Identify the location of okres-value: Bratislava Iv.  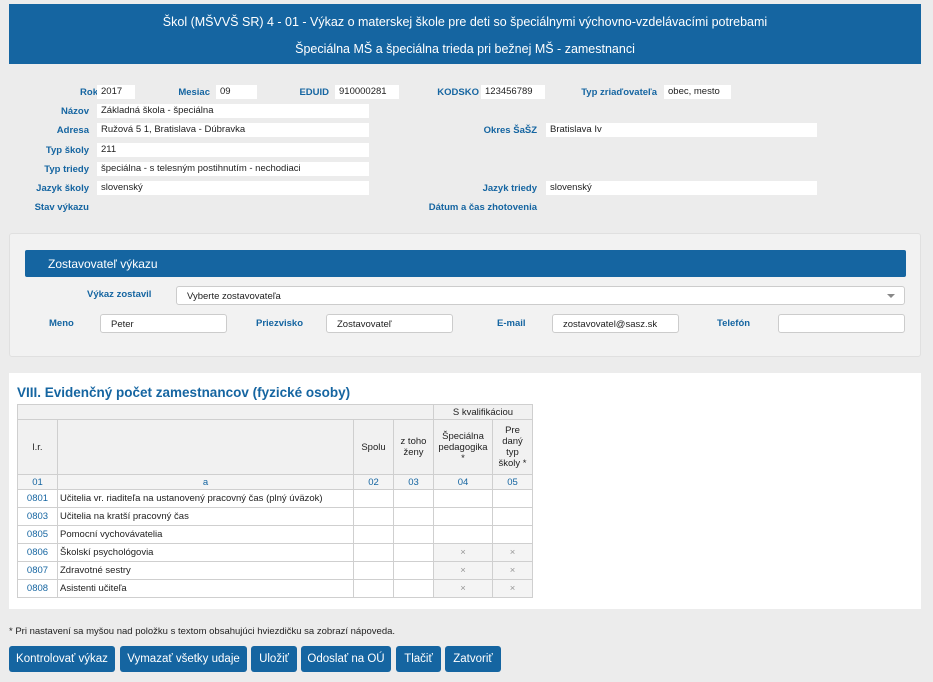
(681, 130).